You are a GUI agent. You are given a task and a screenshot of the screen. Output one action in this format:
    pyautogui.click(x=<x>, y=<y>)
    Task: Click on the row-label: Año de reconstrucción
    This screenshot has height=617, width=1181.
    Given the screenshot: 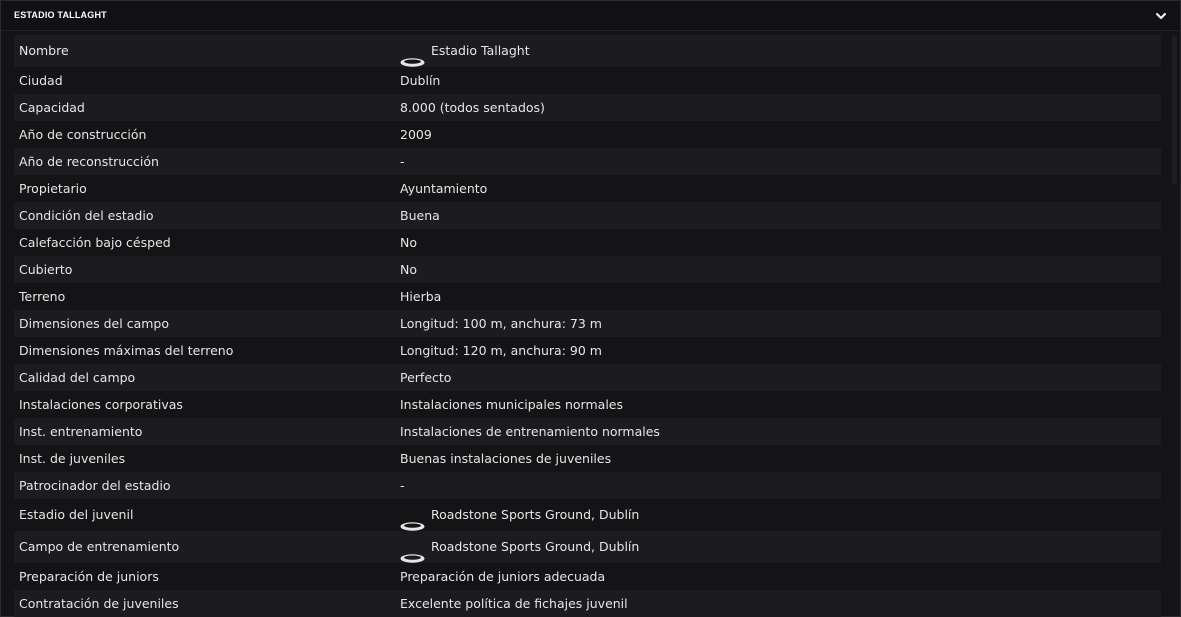 What is the action you would take?
    pyautogui.click(x=89, y=161)
    